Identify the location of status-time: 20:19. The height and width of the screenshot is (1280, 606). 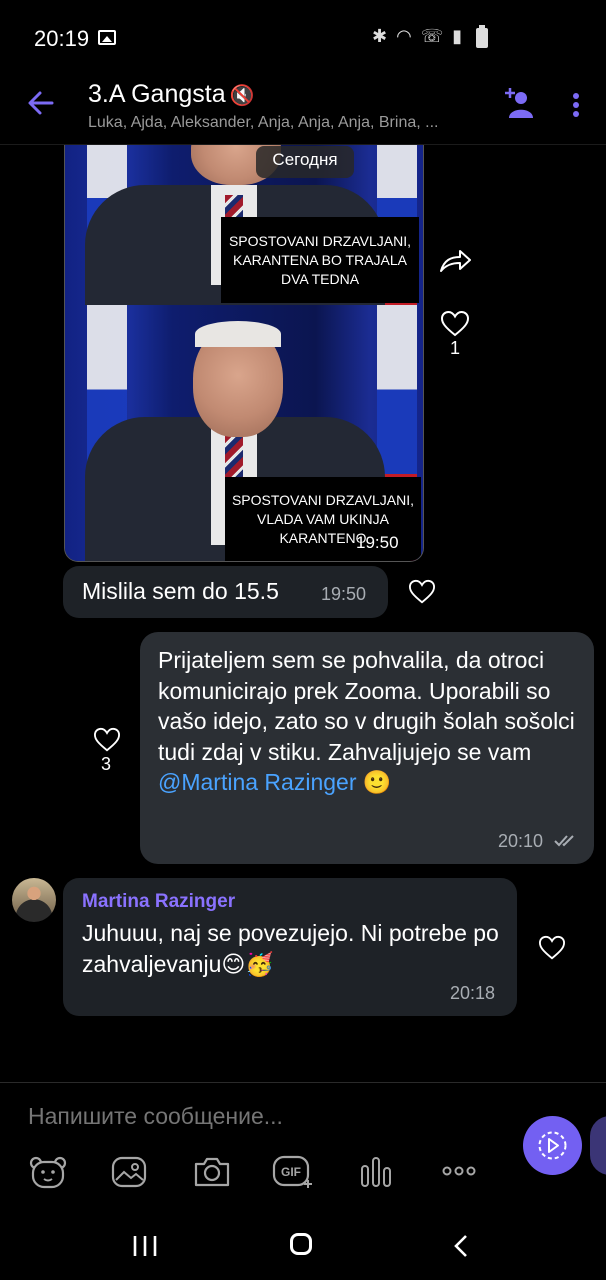
(62, 38).